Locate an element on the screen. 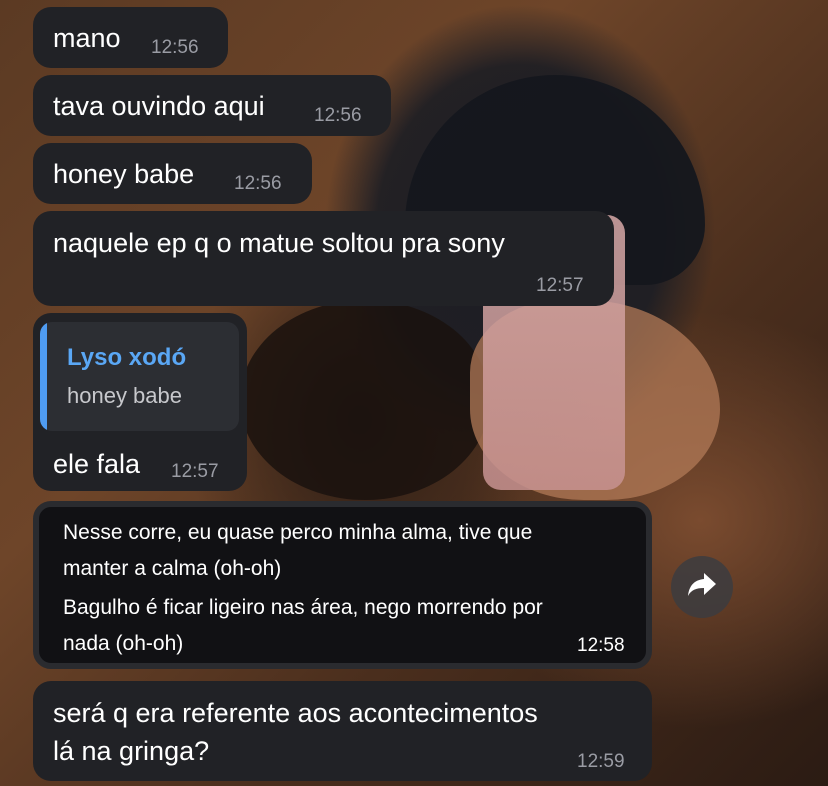 The width and height of the screenshot is (828, 786). message-bubble: mano 12:56 is located at coordinates (130, 37).